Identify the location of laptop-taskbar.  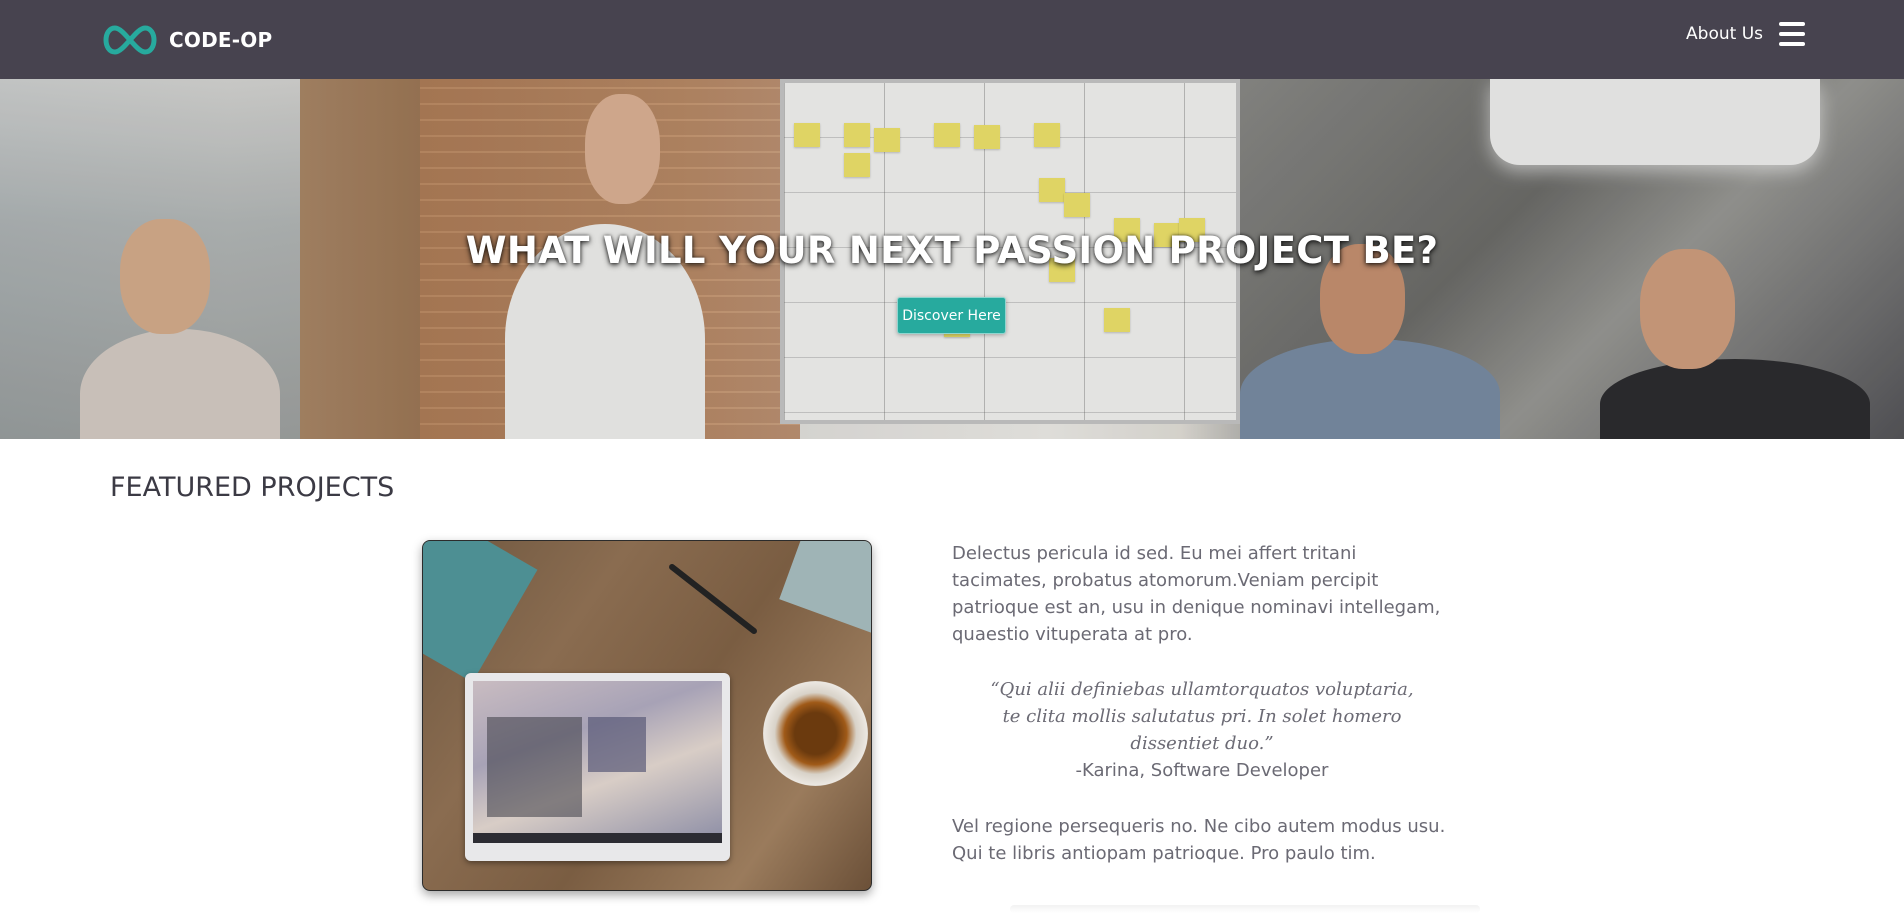
(597, 838).